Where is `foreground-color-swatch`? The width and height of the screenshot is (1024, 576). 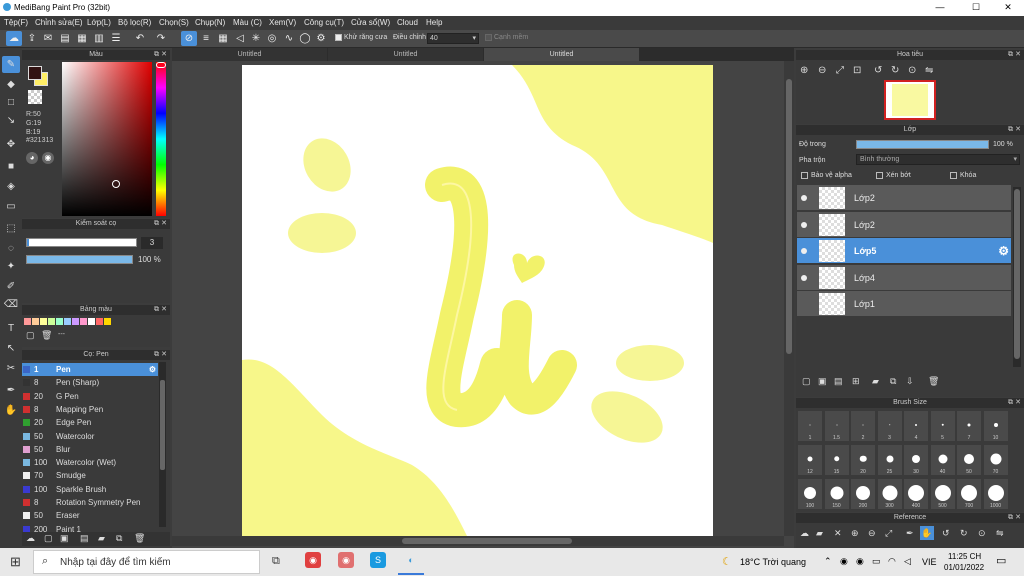 foreground-color-swatch is located at coordinates (35, 73).